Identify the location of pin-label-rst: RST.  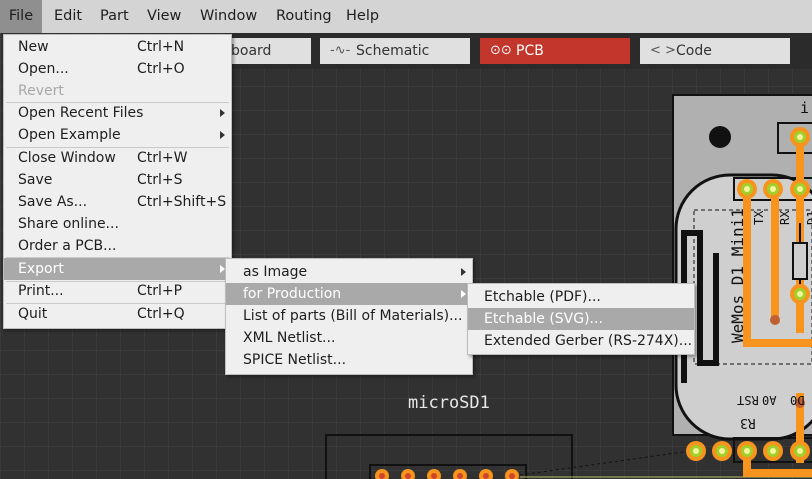
(748, 400).